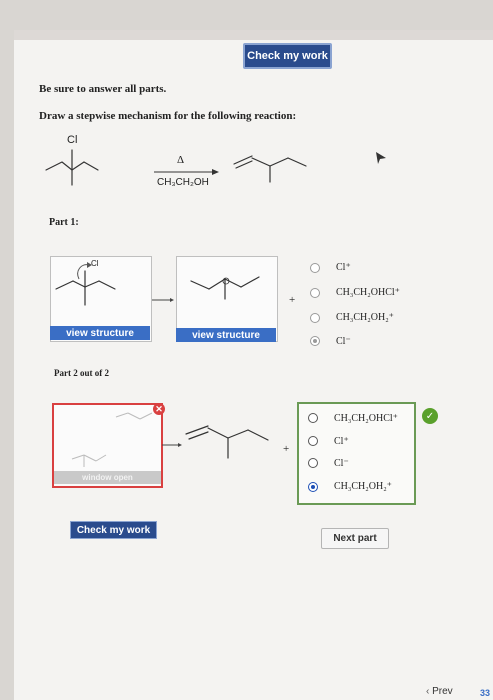  What do you see at coordinates (95, 263) in the screenshot?
I see `part1-cl-label: Cl` at bounding box center [95, 263].